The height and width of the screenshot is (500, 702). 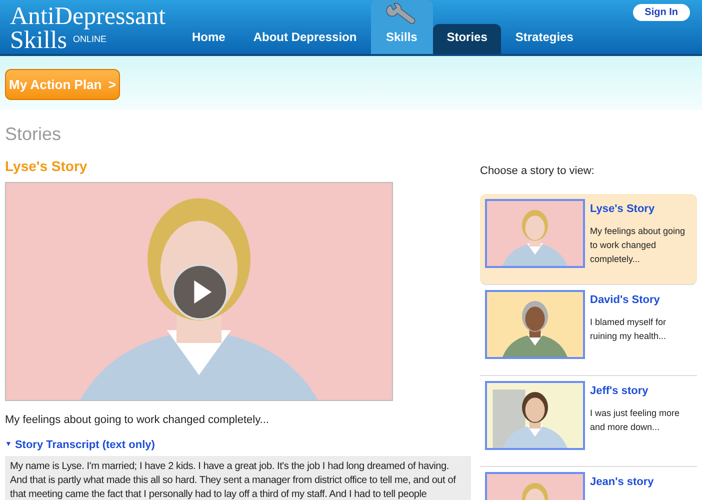 I want to click on nav-tab: Home, so click(x=209, y=39).